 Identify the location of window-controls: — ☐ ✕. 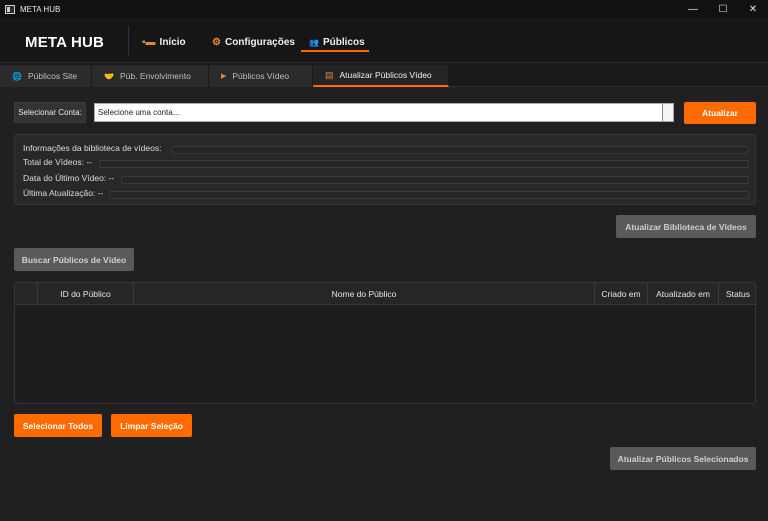
(723, 9).